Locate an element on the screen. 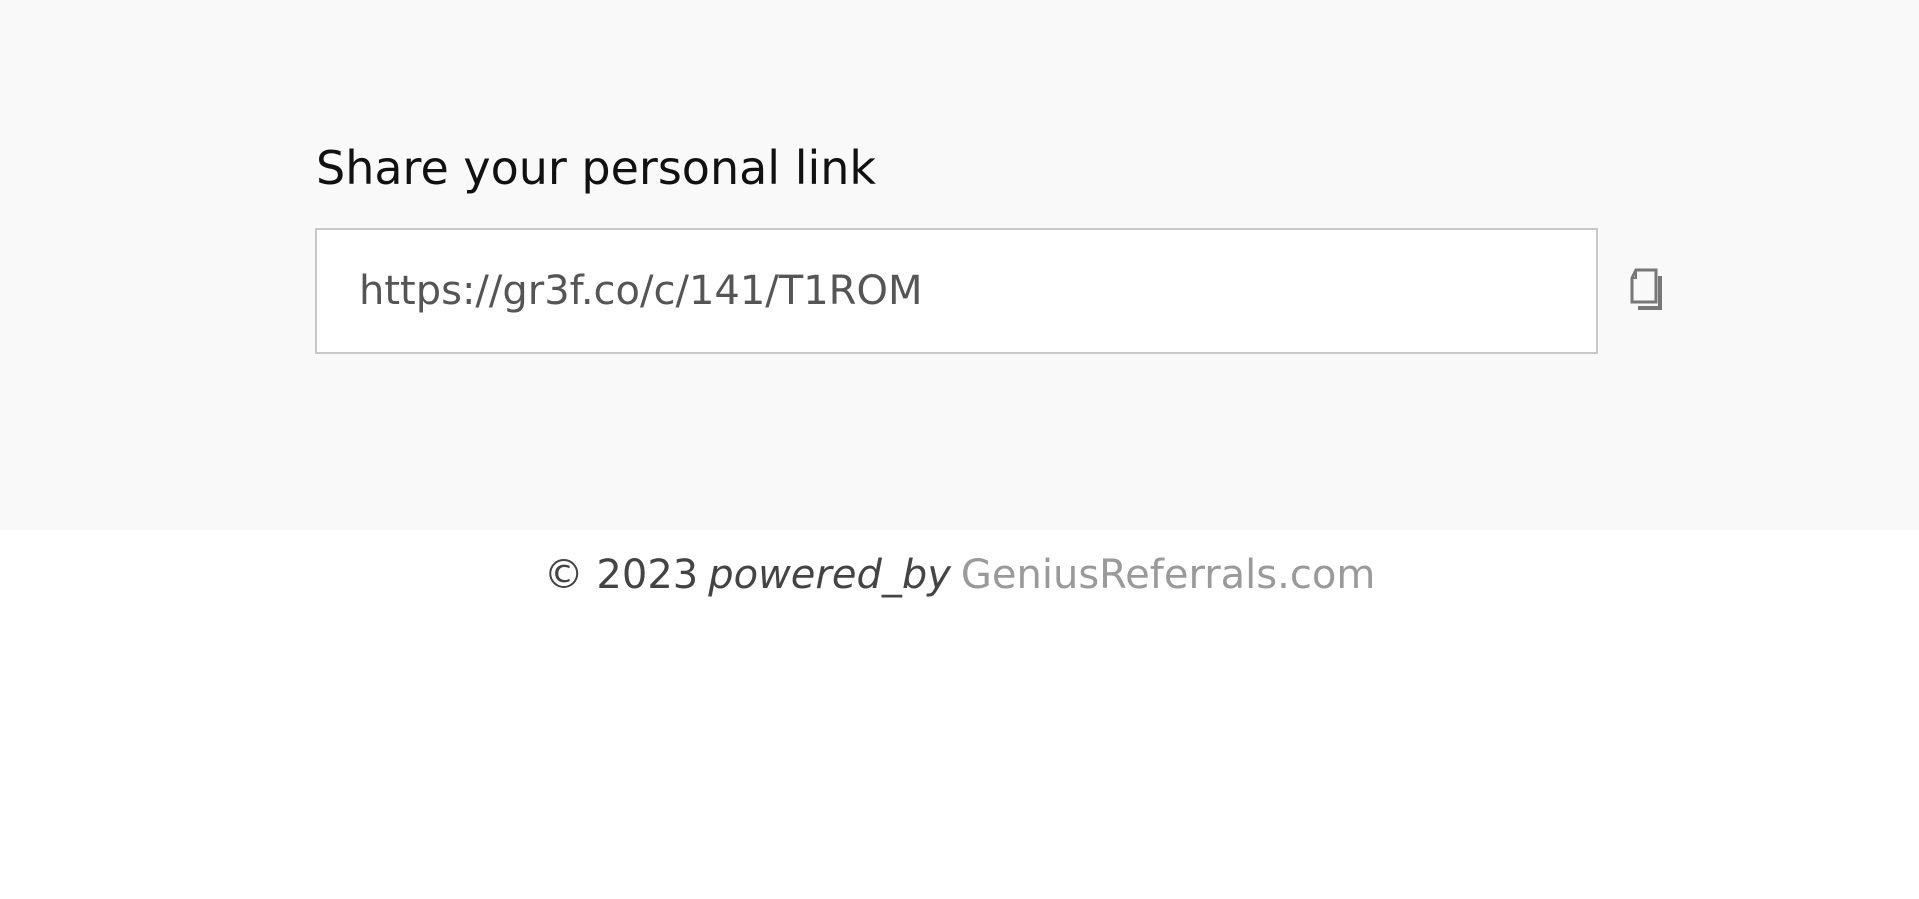  copy-link-button is located at coordinates (1650, 292).